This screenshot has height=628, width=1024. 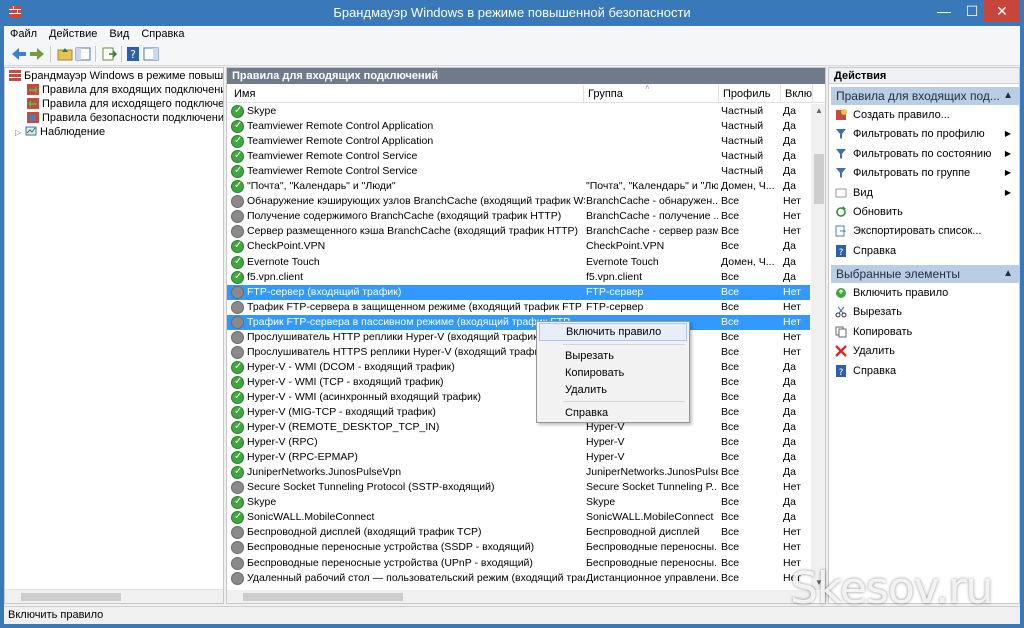 What do you see at coordinates (922, 153) in the screenshot?
I see `action-label: Фильтровать по состоянию` at bounding box center [922, 153].